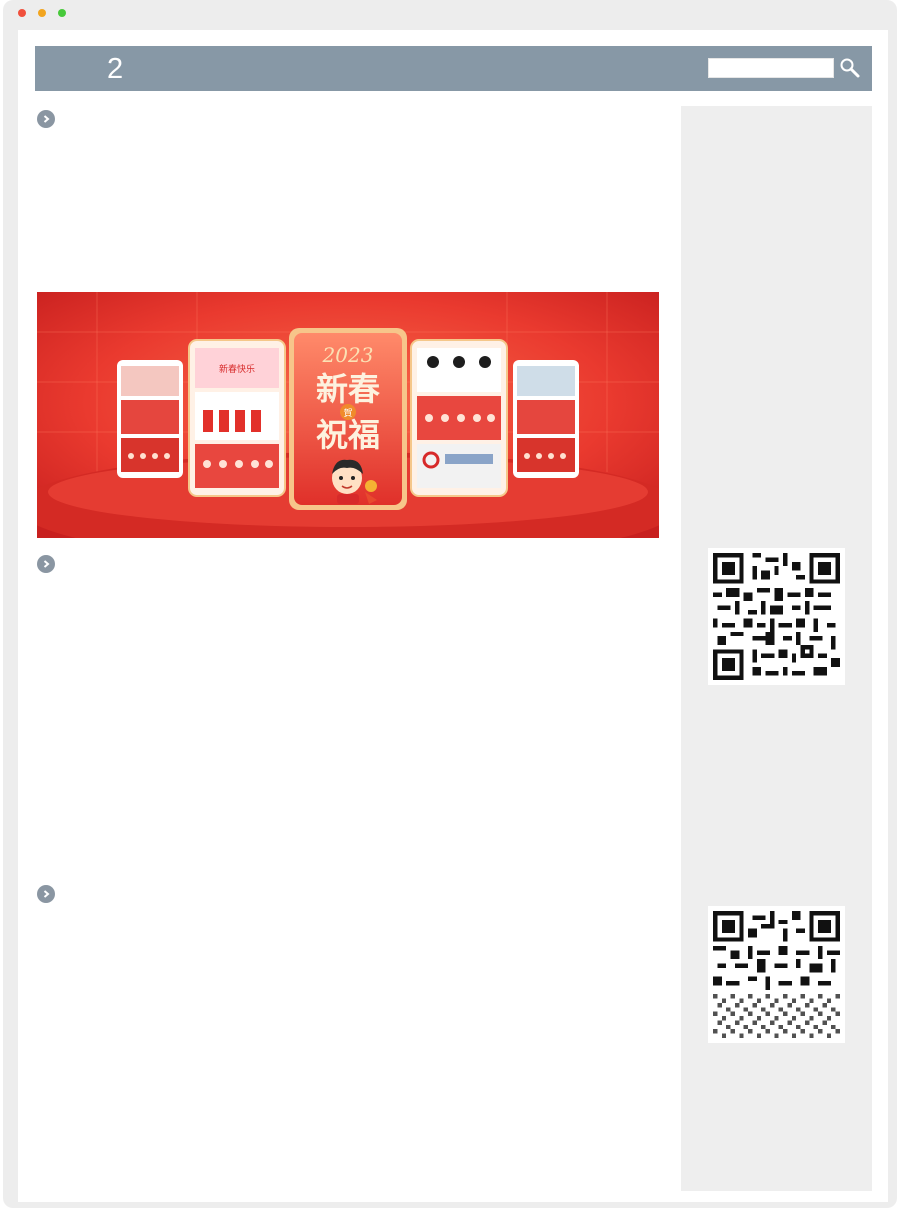 This screenshot has width=897, height=1208. Describe the element at coordinates (237, 369) in the screenshot. I see `svg-text: 新春快乐` at that location.